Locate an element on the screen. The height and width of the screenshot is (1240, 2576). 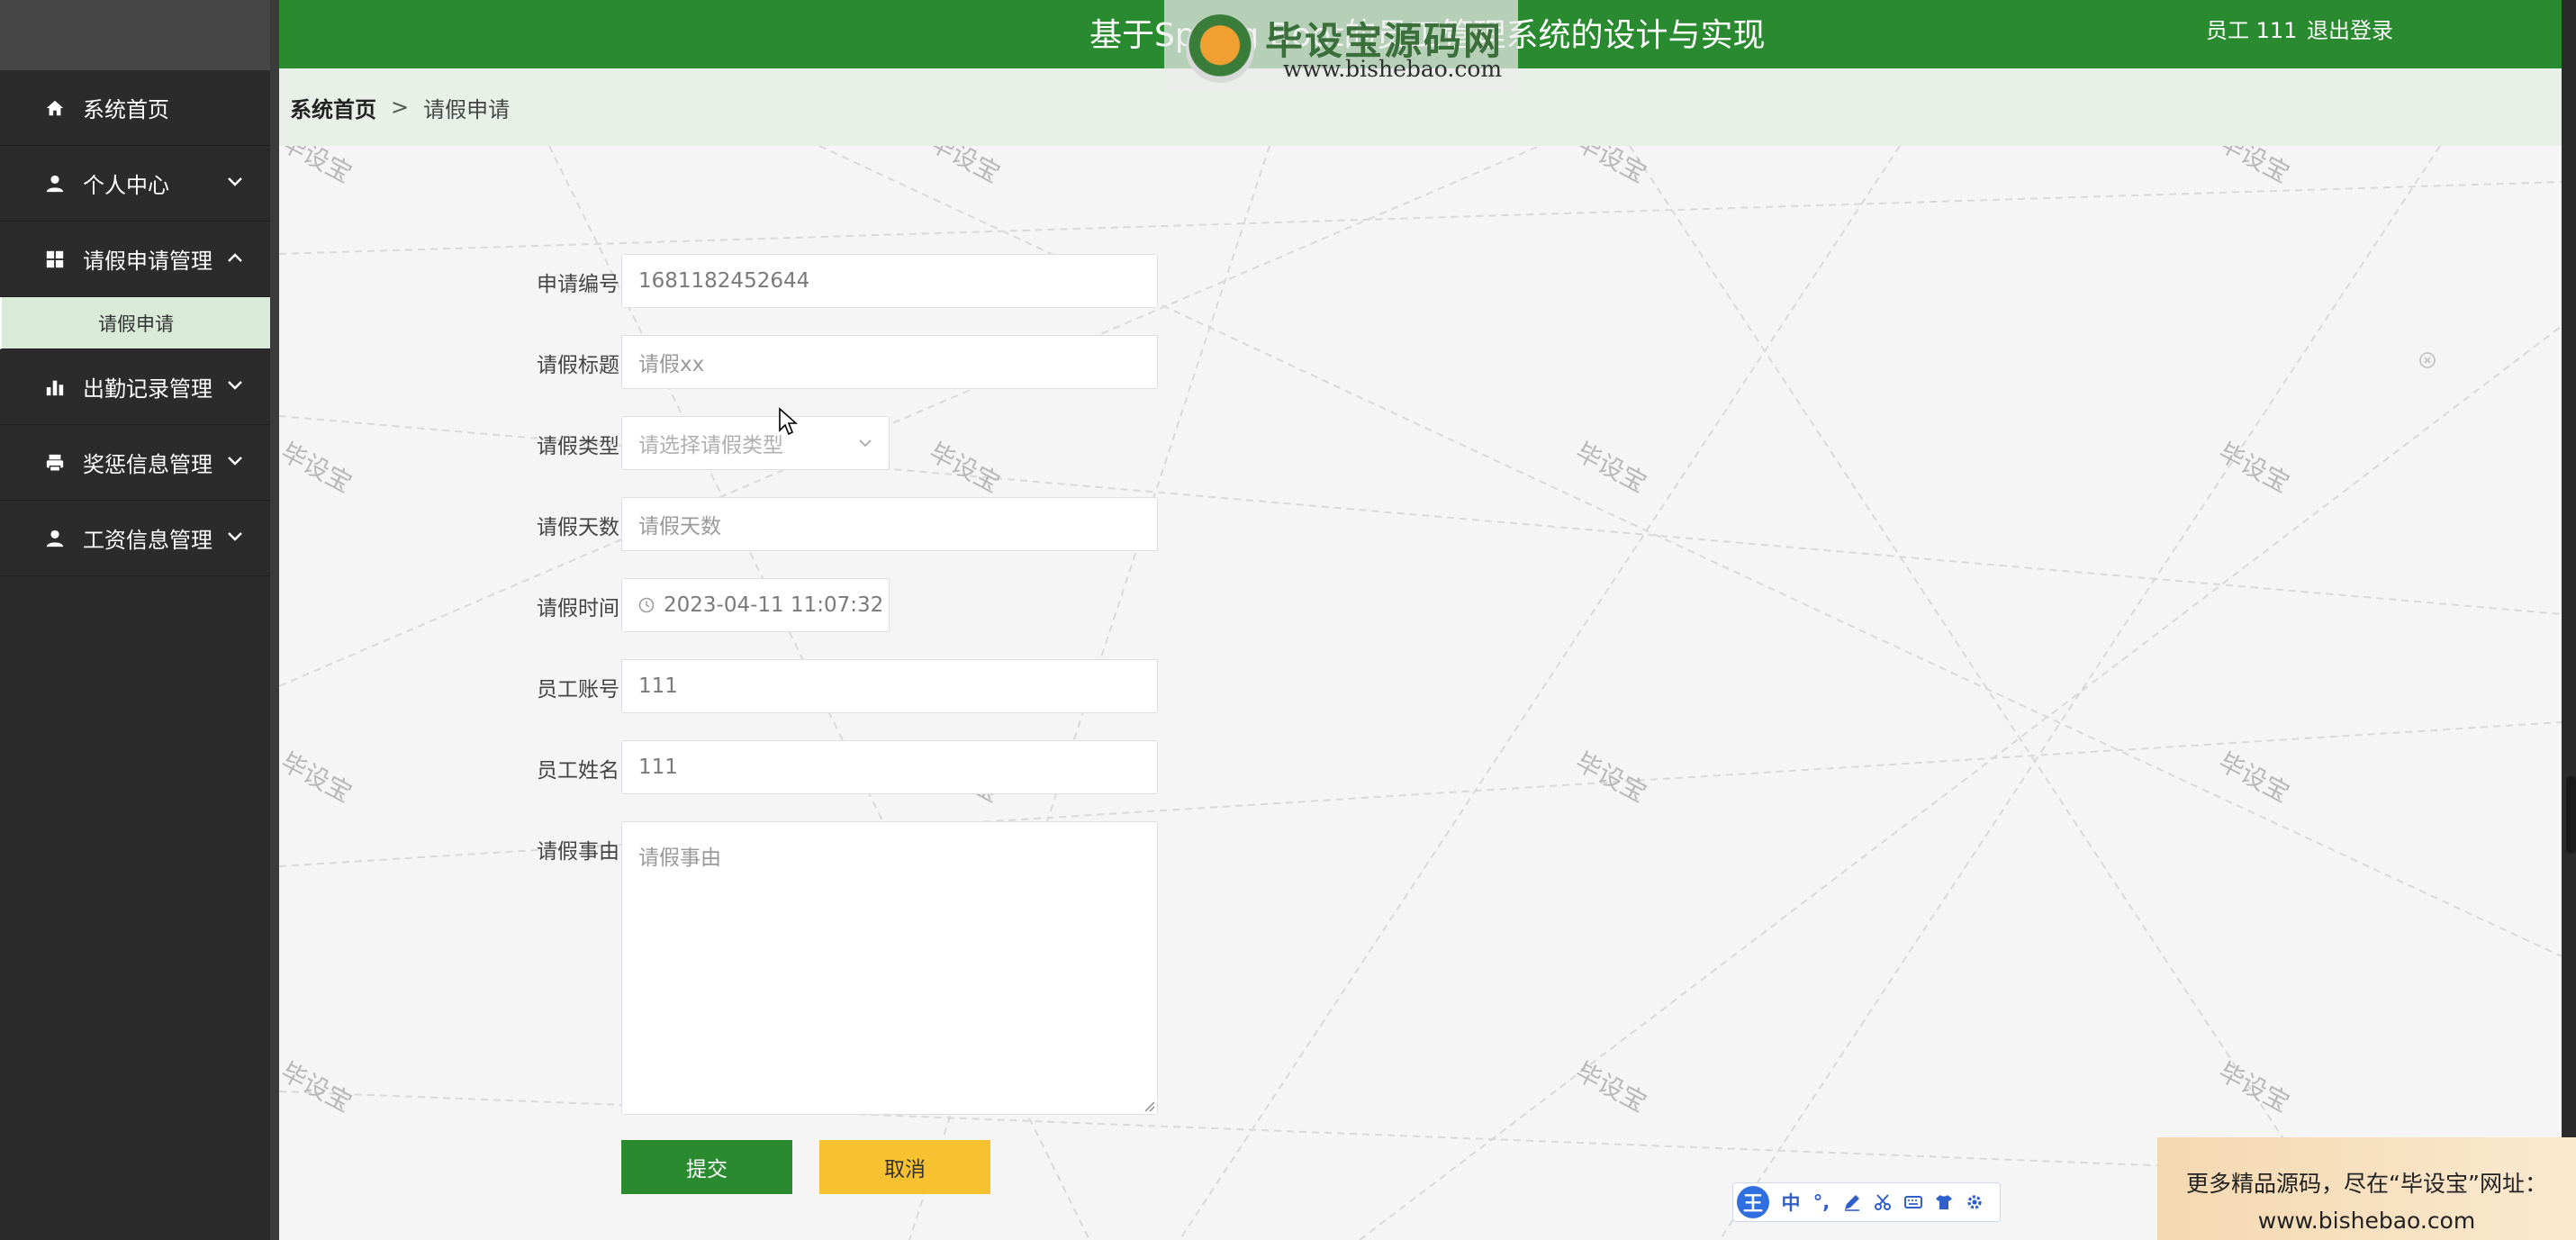
sidebar-item-attendance: 出勤记录管理 is located at coordinates (135, 387).